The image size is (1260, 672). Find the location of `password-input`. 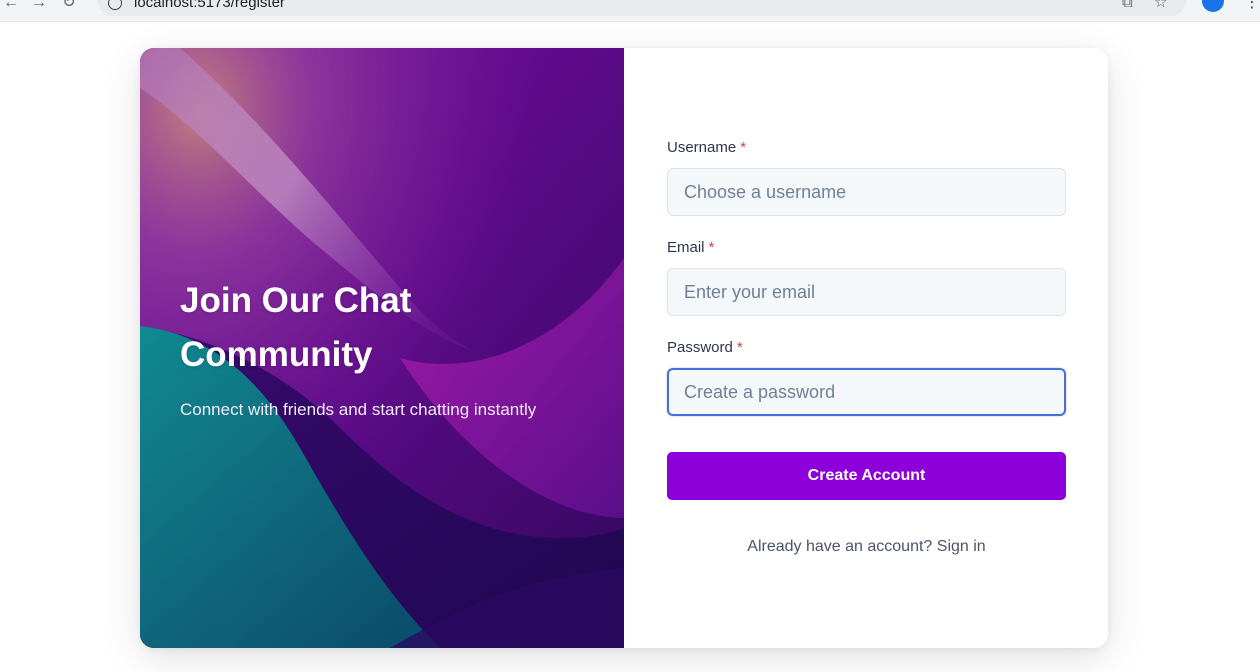

password-input is located at coordinates (866, 392).